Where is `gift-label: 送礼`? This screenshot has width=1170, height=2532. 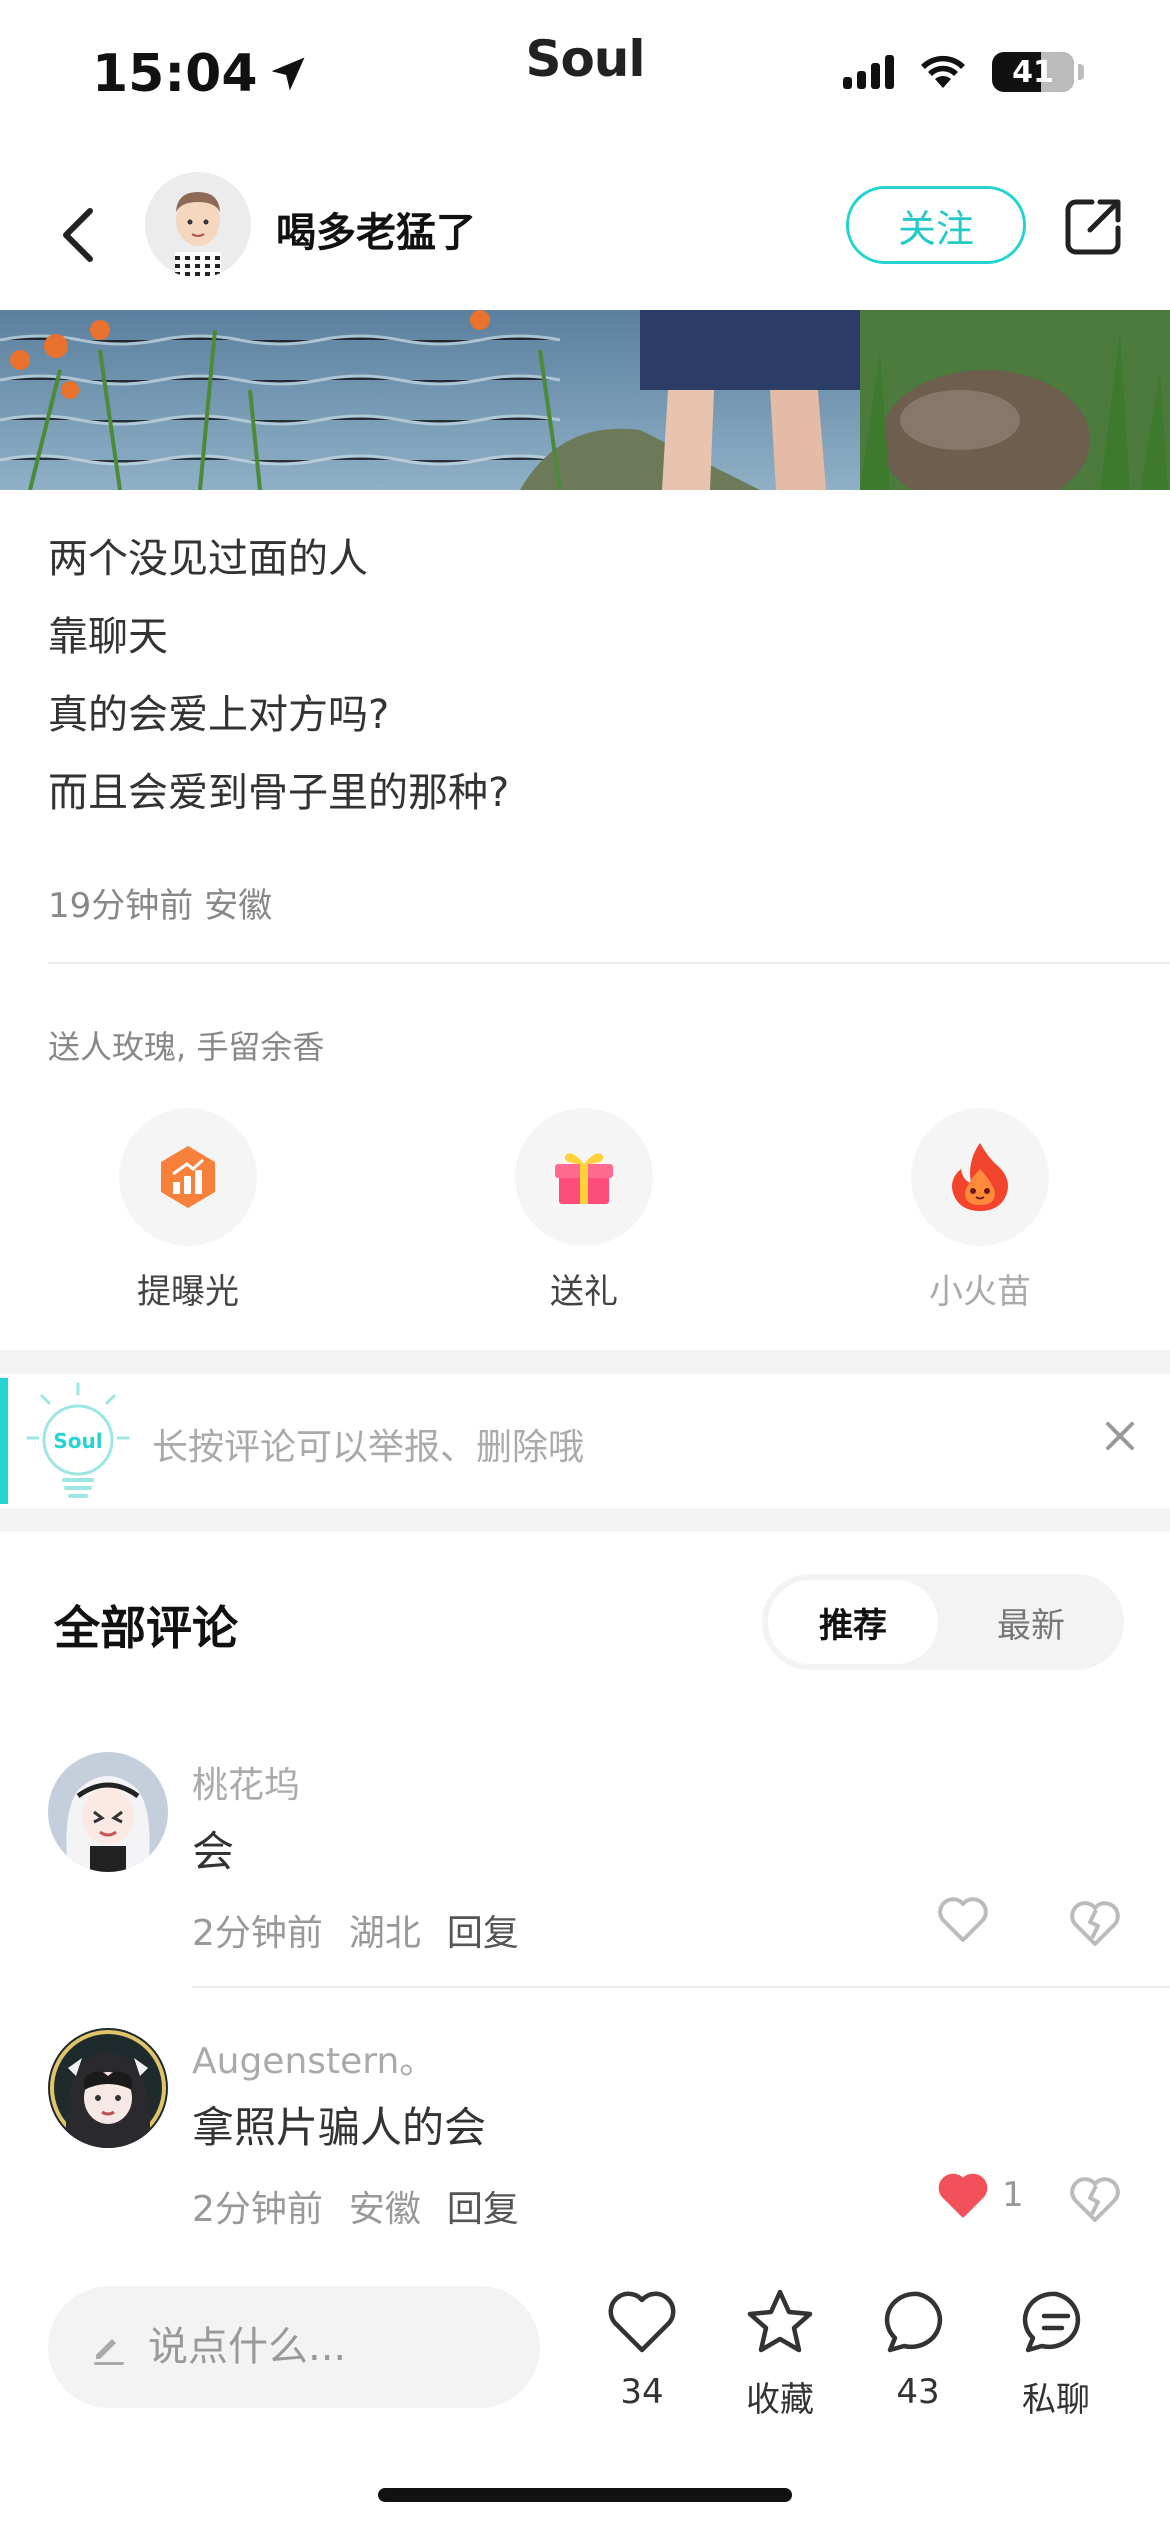 gift-label: 送礼 is located at coordinates (584, 1292).